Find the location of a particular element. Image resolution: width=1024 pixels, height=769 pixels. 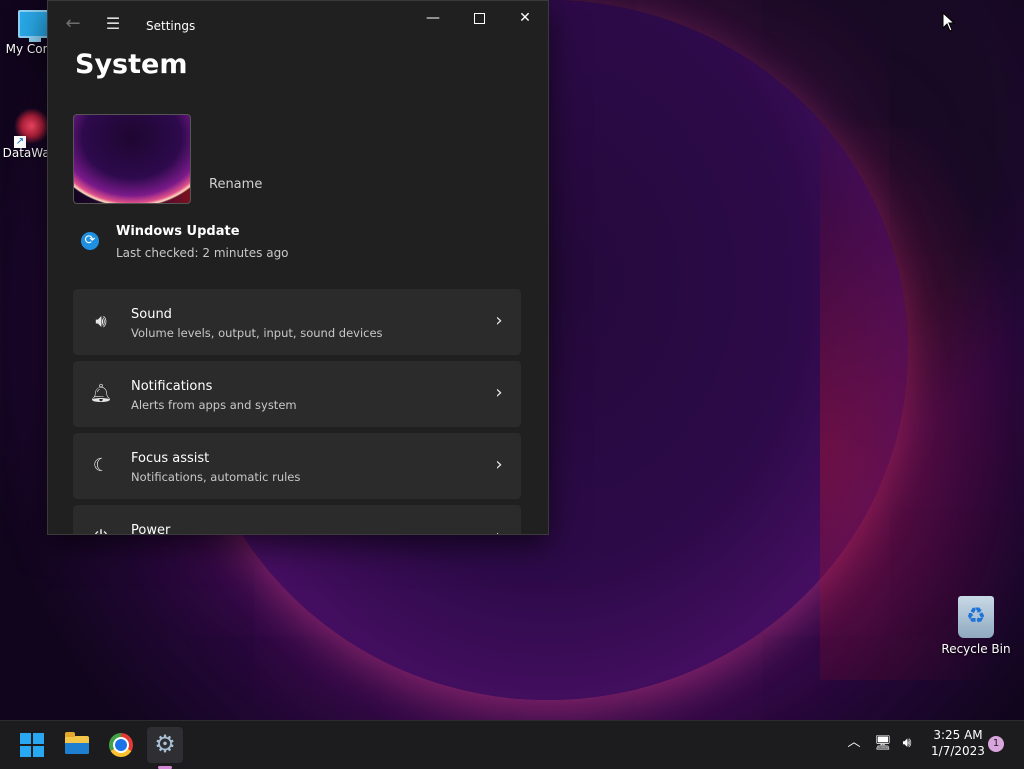

settings-item-title: Notifications is located at coordinates (172, 386).